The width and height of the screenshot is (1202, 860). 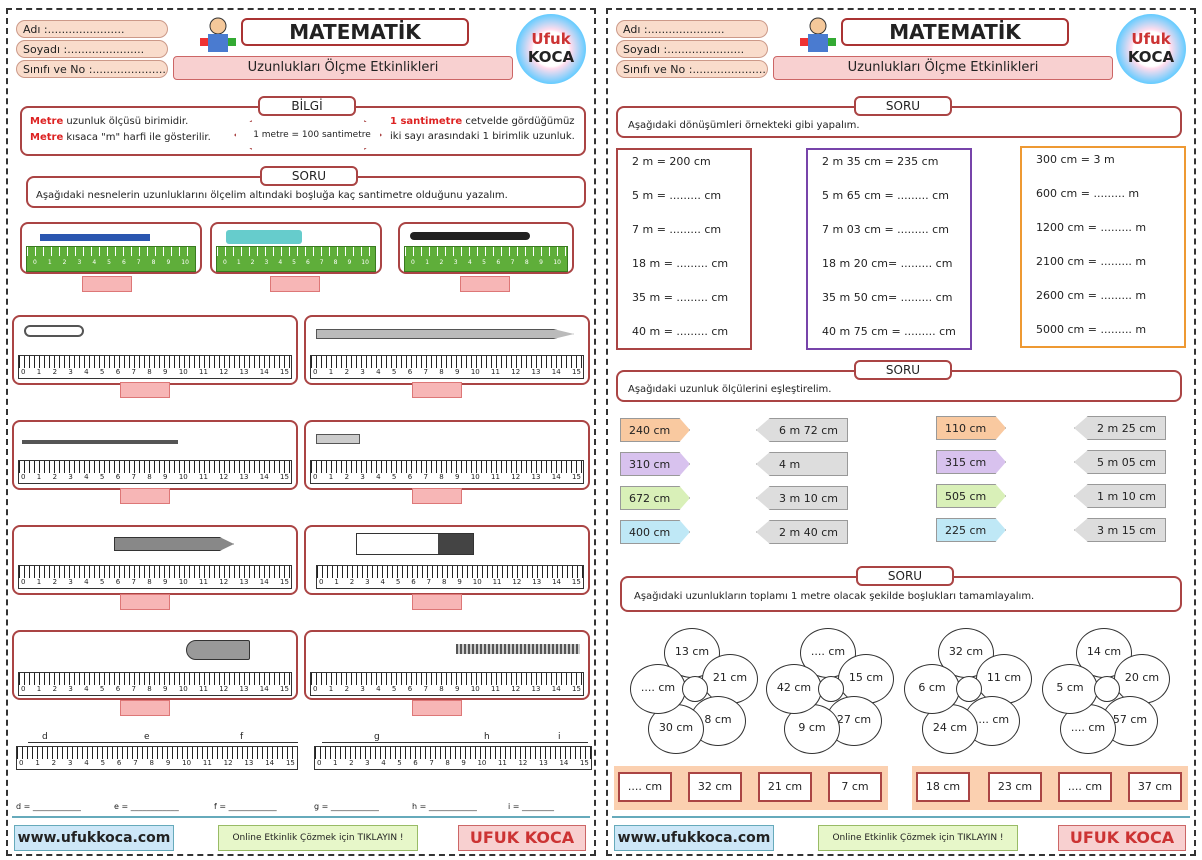 I want to click on conversion-item: 7 m = ......... cm, so click(x=684, y=235).